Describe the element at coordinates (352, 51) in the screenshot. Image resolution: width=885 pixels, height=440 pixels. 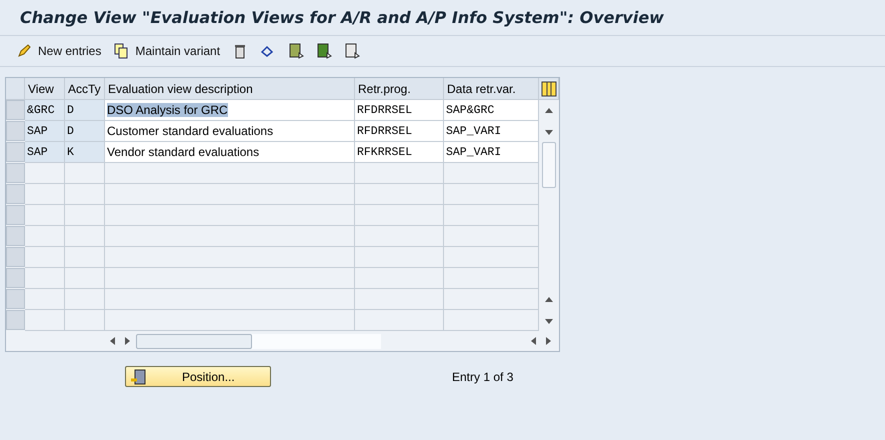
I see `table-deselect-icon` at that location.